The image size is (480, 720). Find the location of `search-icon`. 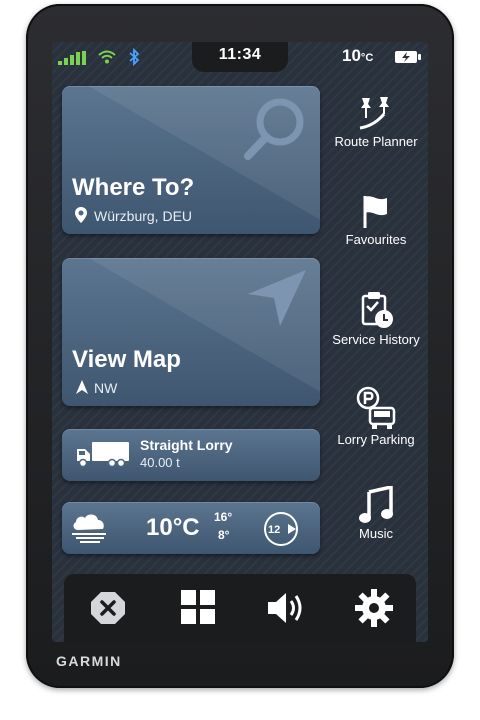

search-icon is located at coordinates (274, 129).